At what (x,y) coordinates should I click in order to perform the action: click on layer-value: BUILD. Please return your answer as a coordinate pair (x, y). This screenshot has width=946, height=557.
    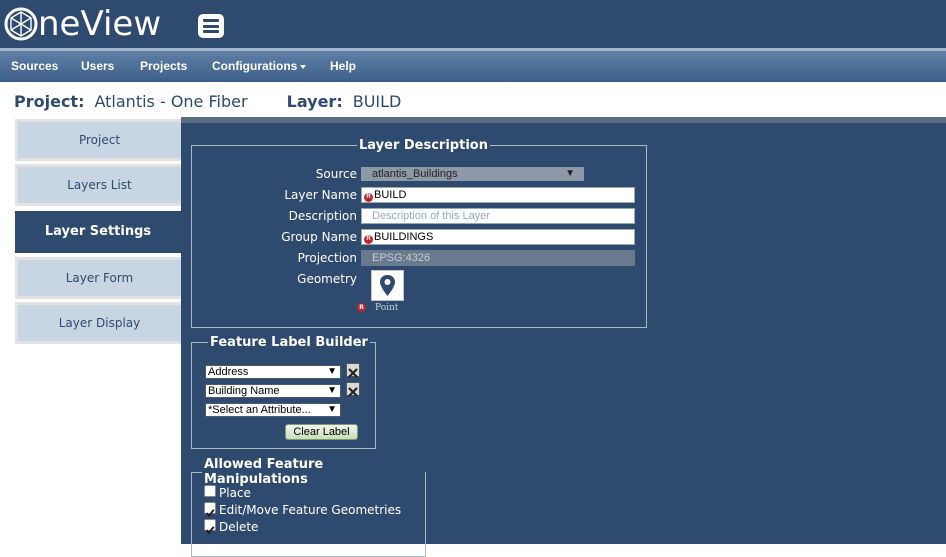
    Looking at the image, I should click on (377, 101).